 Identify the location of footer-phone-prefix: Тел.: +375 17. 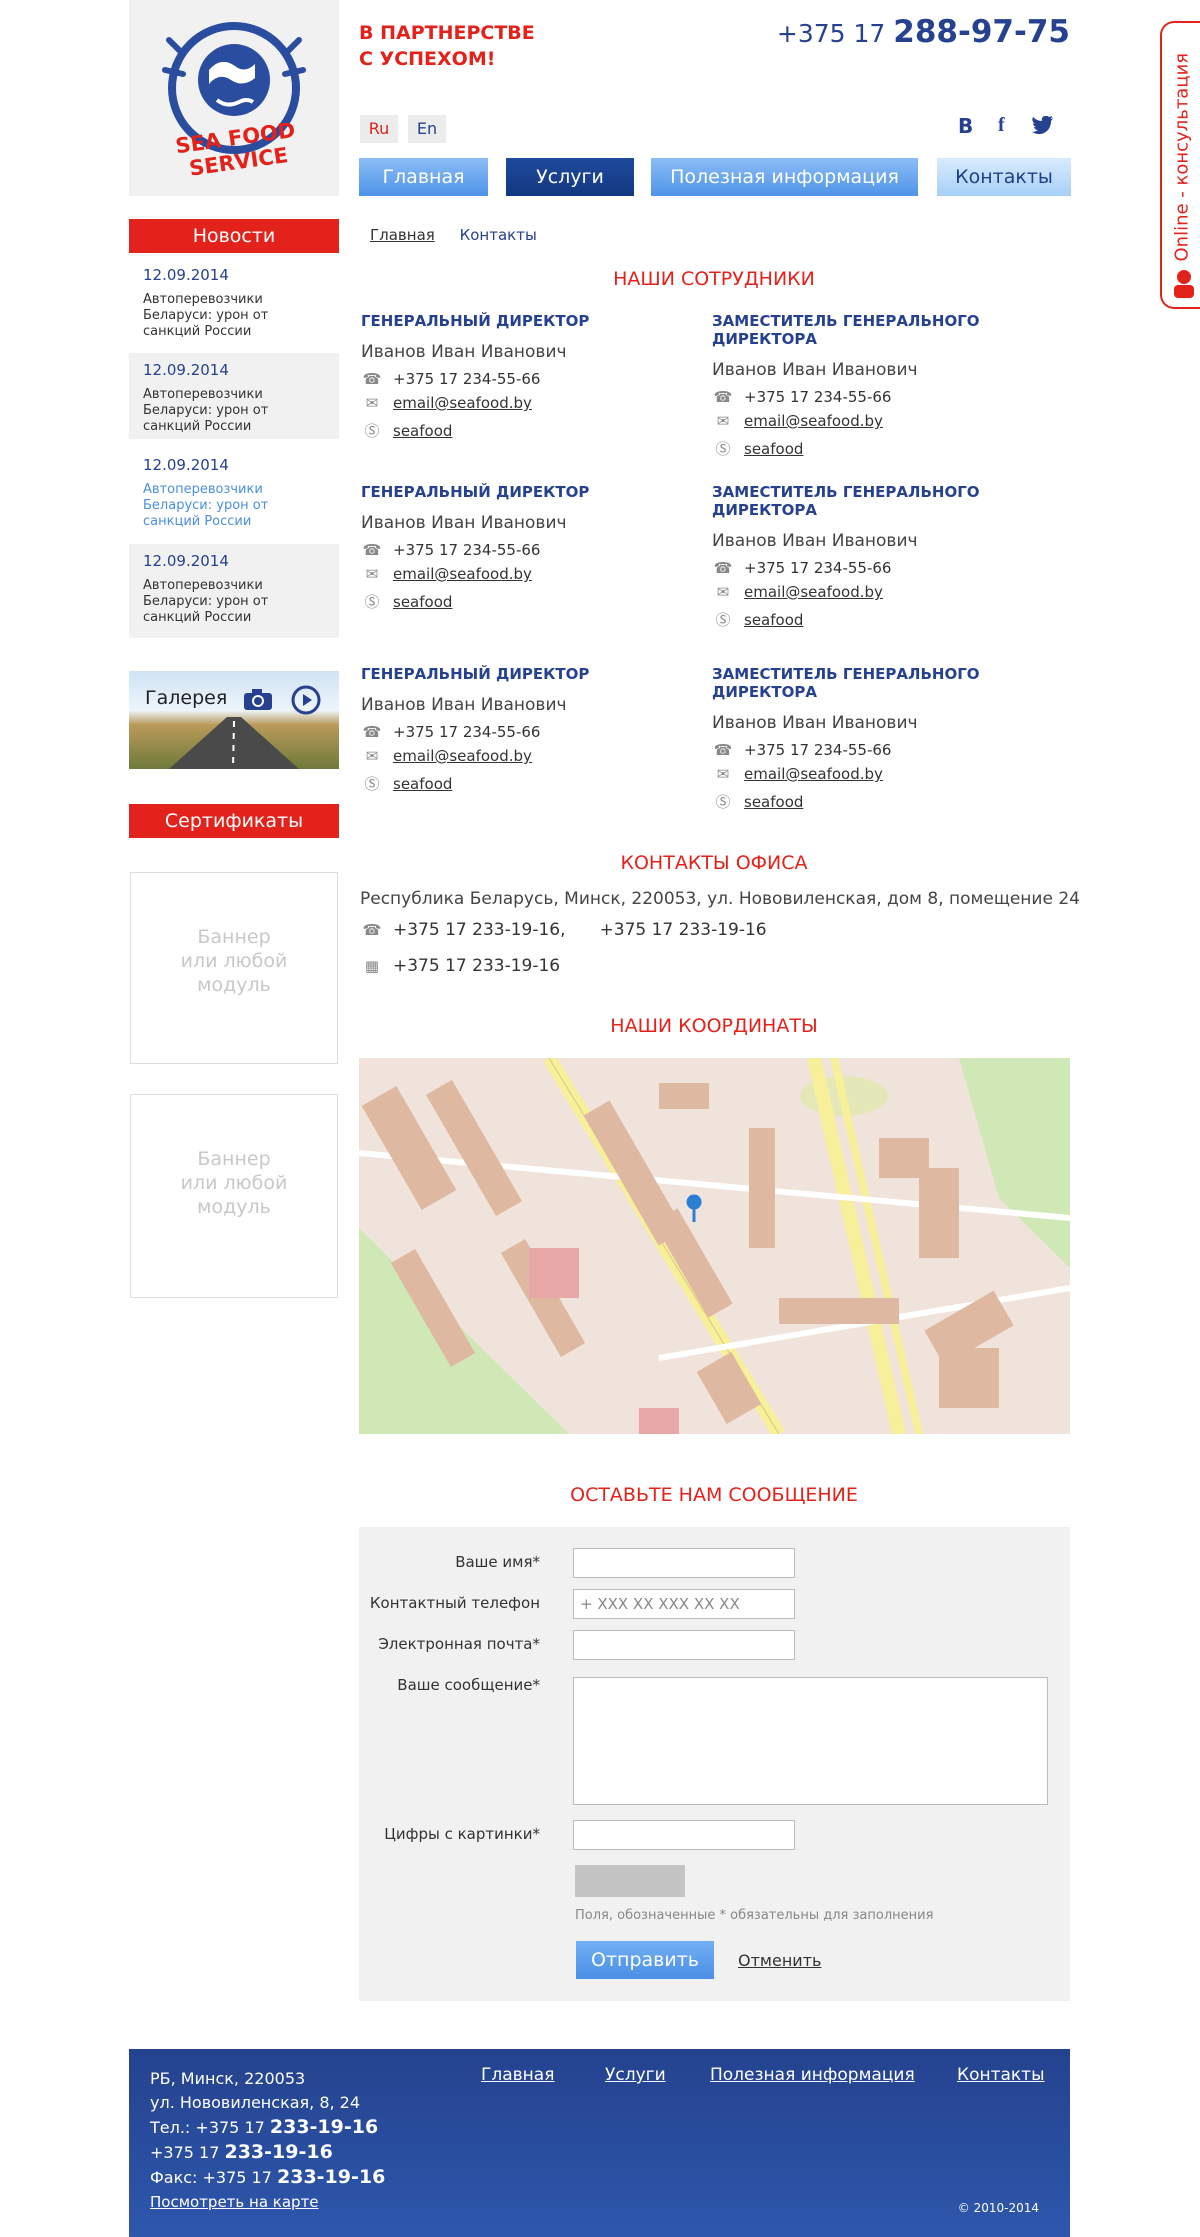
(207, 2127).